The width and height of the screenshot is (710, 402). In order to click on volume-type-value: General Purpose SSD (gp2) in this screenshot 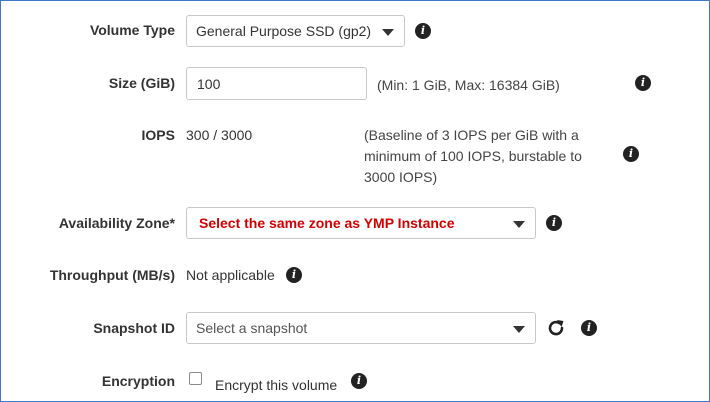, I will do `click(284, 31)`.